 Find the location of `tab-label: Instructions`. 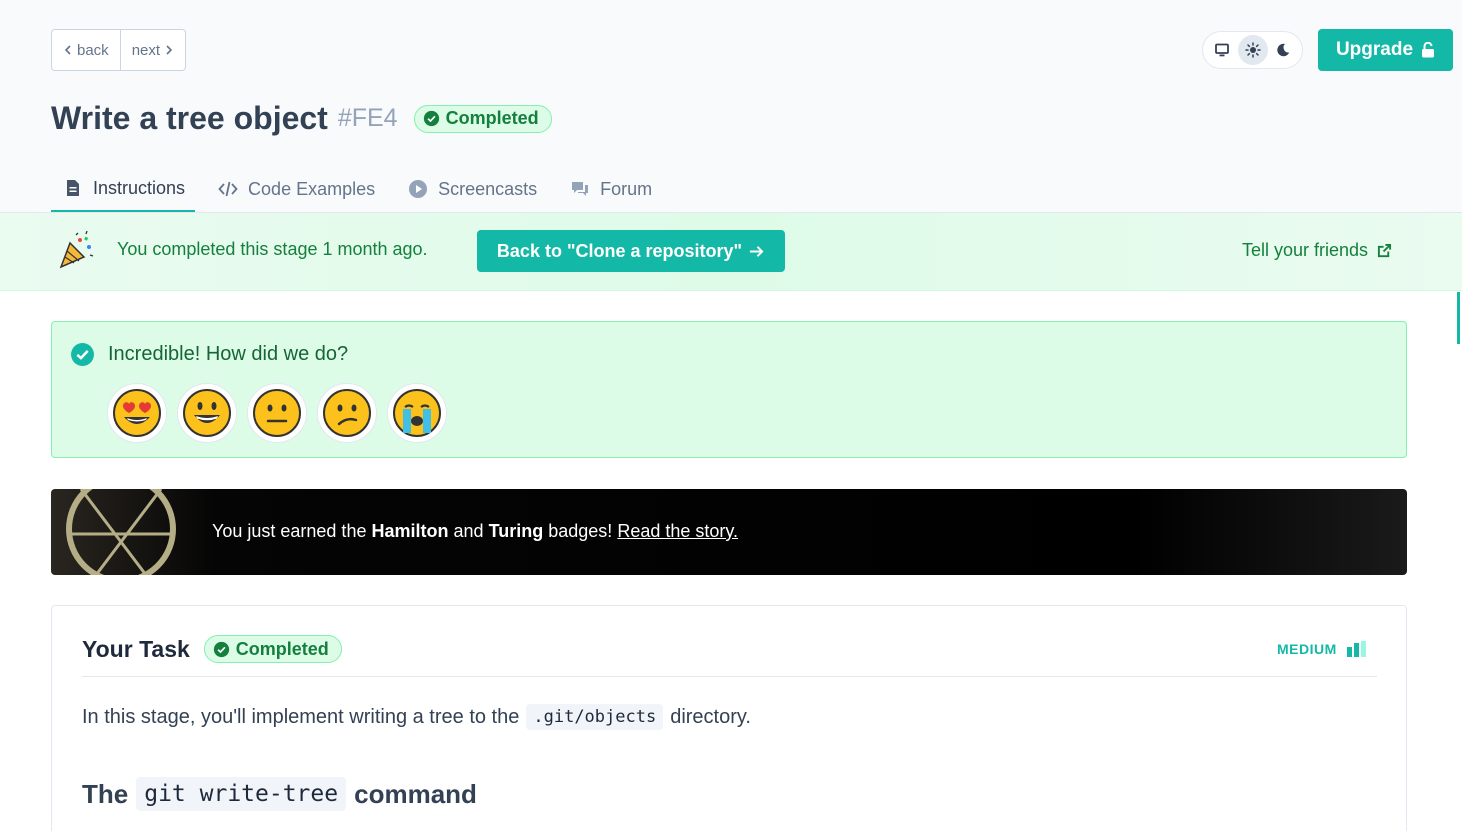

tab-label: Instructions is located at coordinates (139, 187).